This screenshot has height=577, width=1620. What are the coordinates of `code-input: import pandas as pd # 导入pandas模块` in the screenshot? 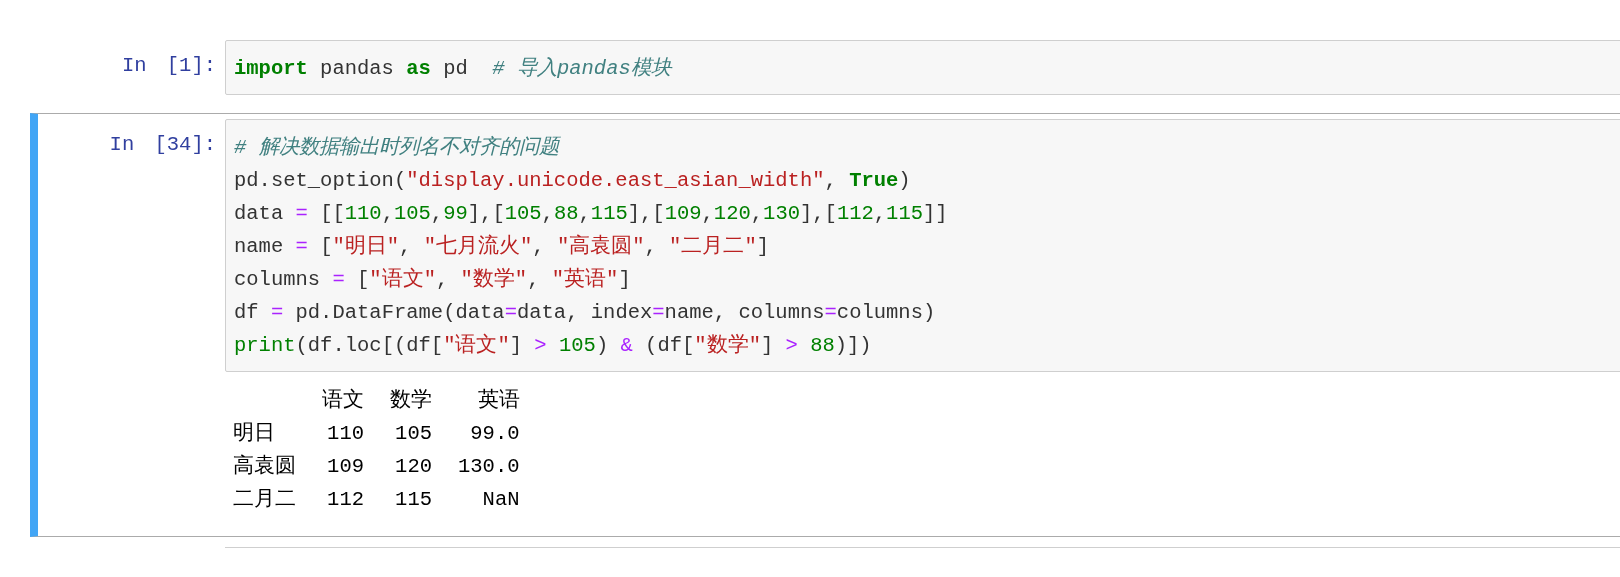 It's located at (922, 67).